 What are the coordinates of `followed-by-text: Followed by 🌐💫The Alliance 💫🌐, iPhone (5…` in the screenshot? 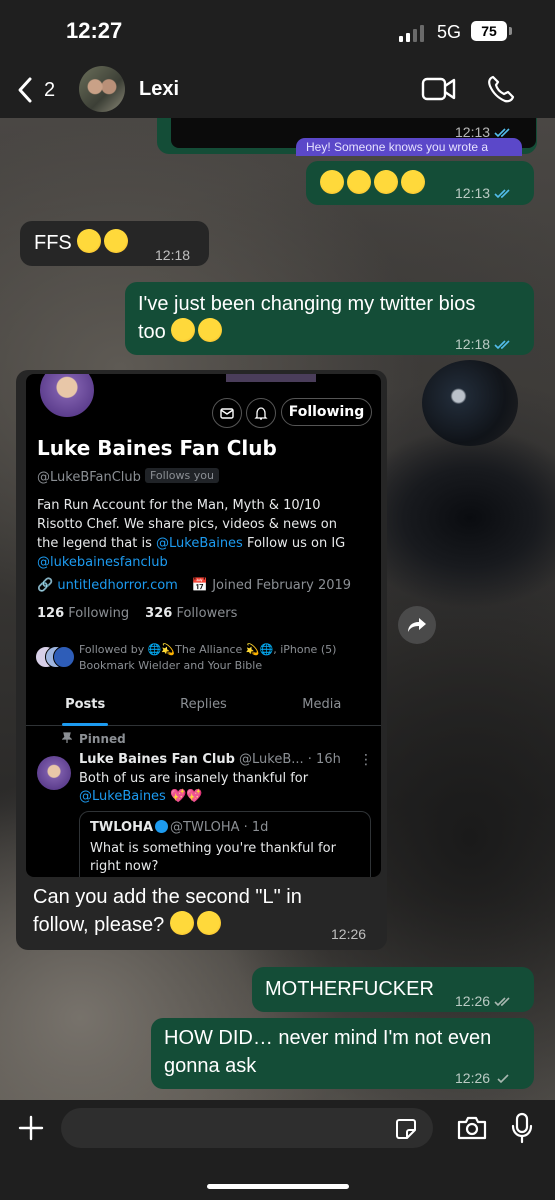 It's located at (219, 658).